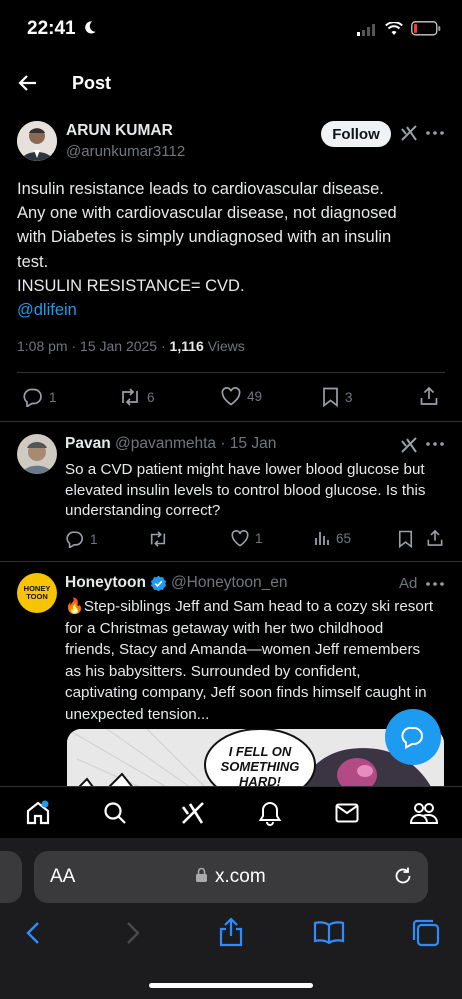 Image resolution: width=462 pixels, height=999 pixels. What do you see at coordinates (119, 131) in the screenshot?
I see `author-name: ARUN KUMAR` at bounding box center [119, 131].